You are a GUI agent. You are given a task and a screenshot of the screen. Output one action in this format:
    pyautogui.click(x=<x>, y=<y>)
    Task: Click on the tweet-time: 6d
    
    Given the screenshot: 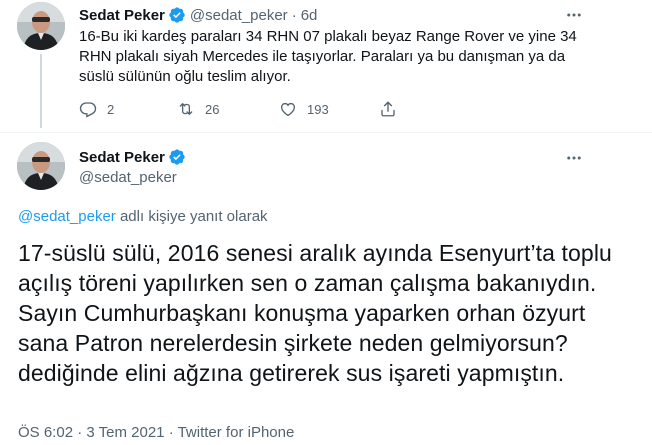 What is the action you would take?
    pyautogui.click(x=309, y=15)
    